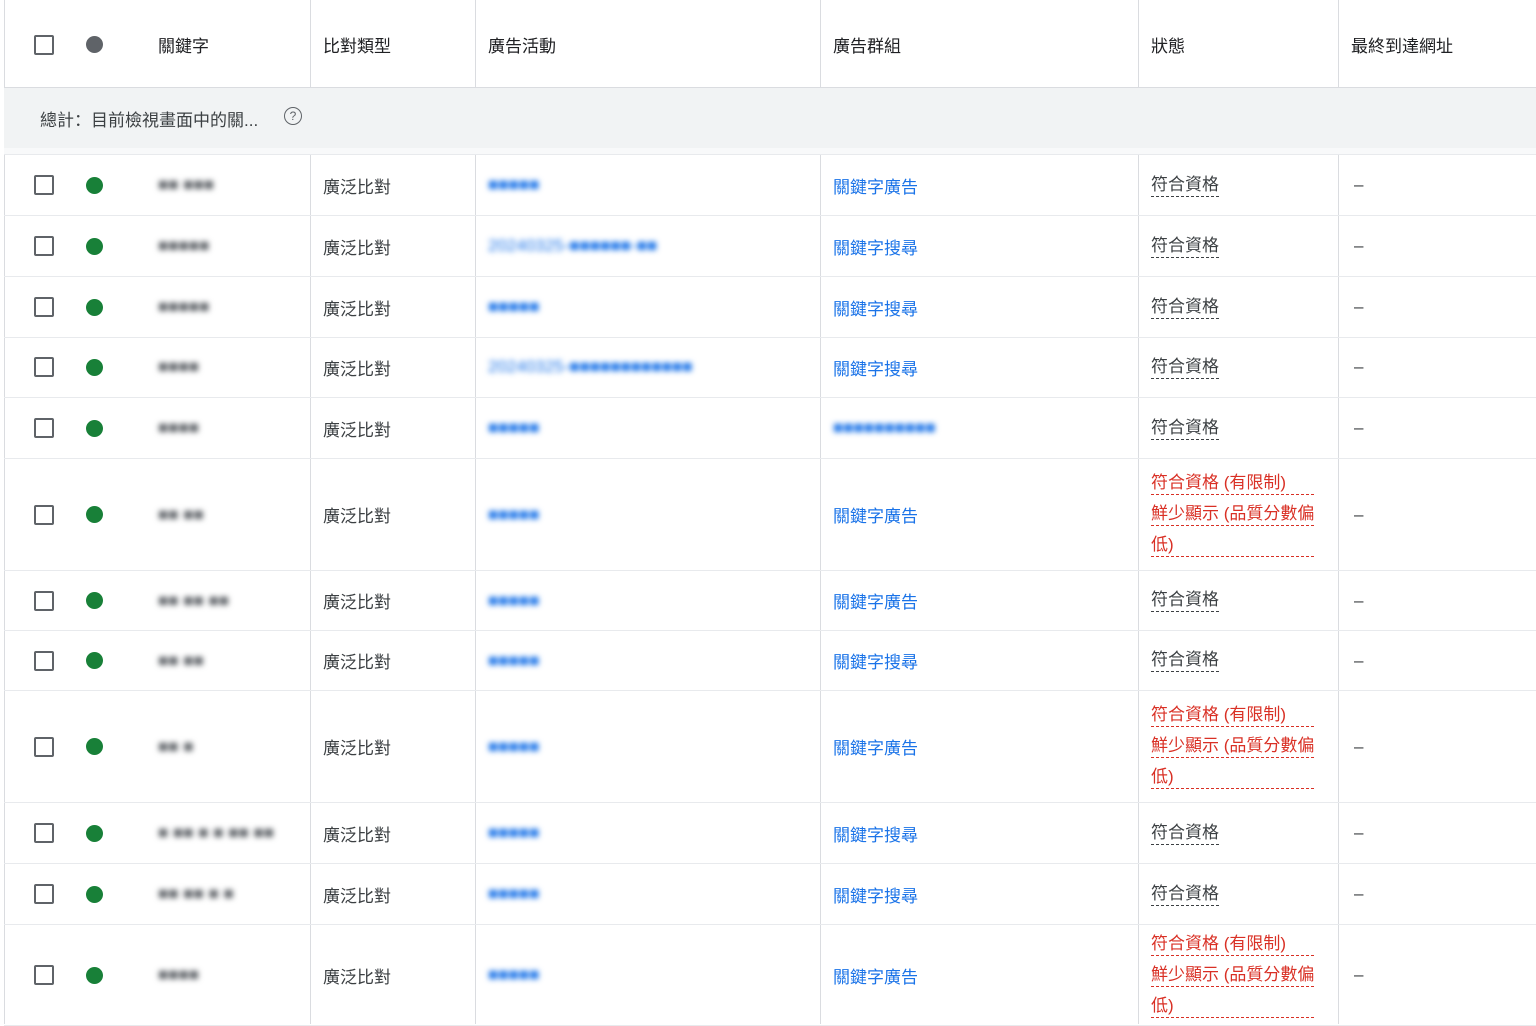  Describe the element at coordinates (867, 44) in the screenshot. I see `header-ad-group: 廣告群組` at that location.